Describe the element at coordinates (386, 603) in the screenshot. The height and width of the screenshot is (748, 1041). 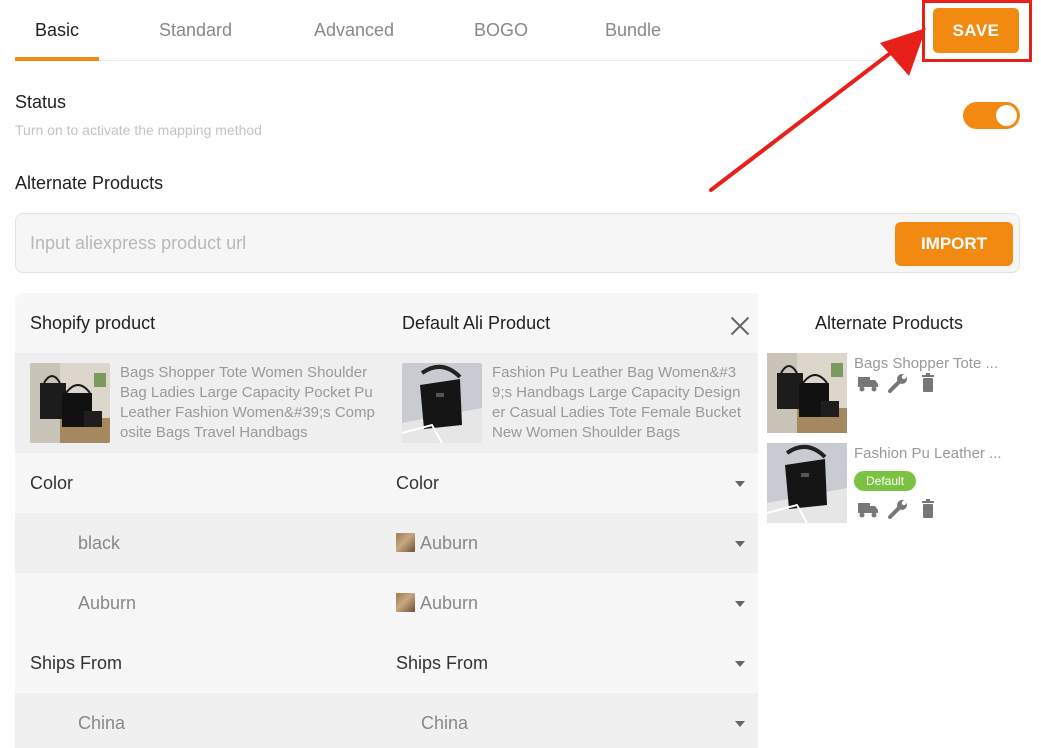
I see `mapping-row: Auburn Auburn` at that location.